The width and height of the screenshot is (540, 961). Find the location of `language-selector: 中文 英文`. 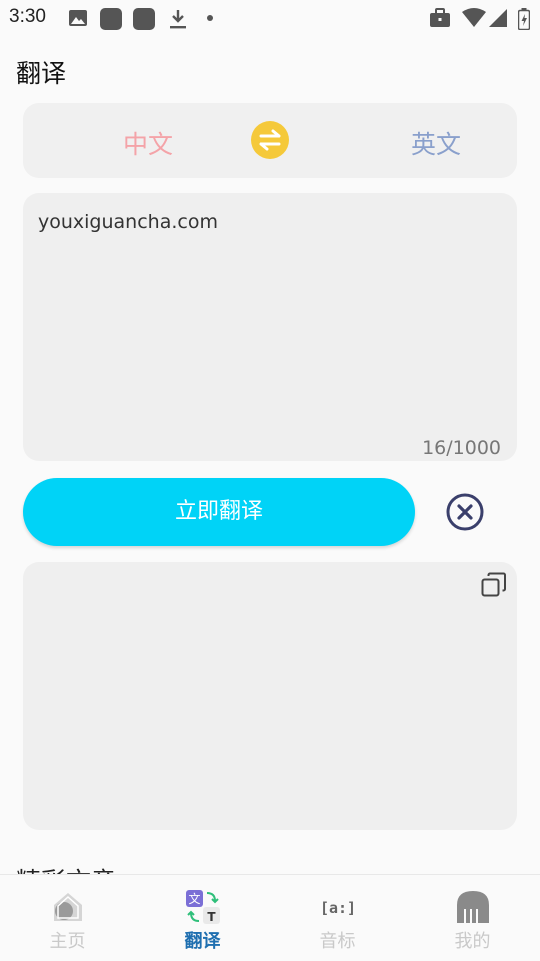

language-selector: 中文 英文 is located at coordinates (270, 140).